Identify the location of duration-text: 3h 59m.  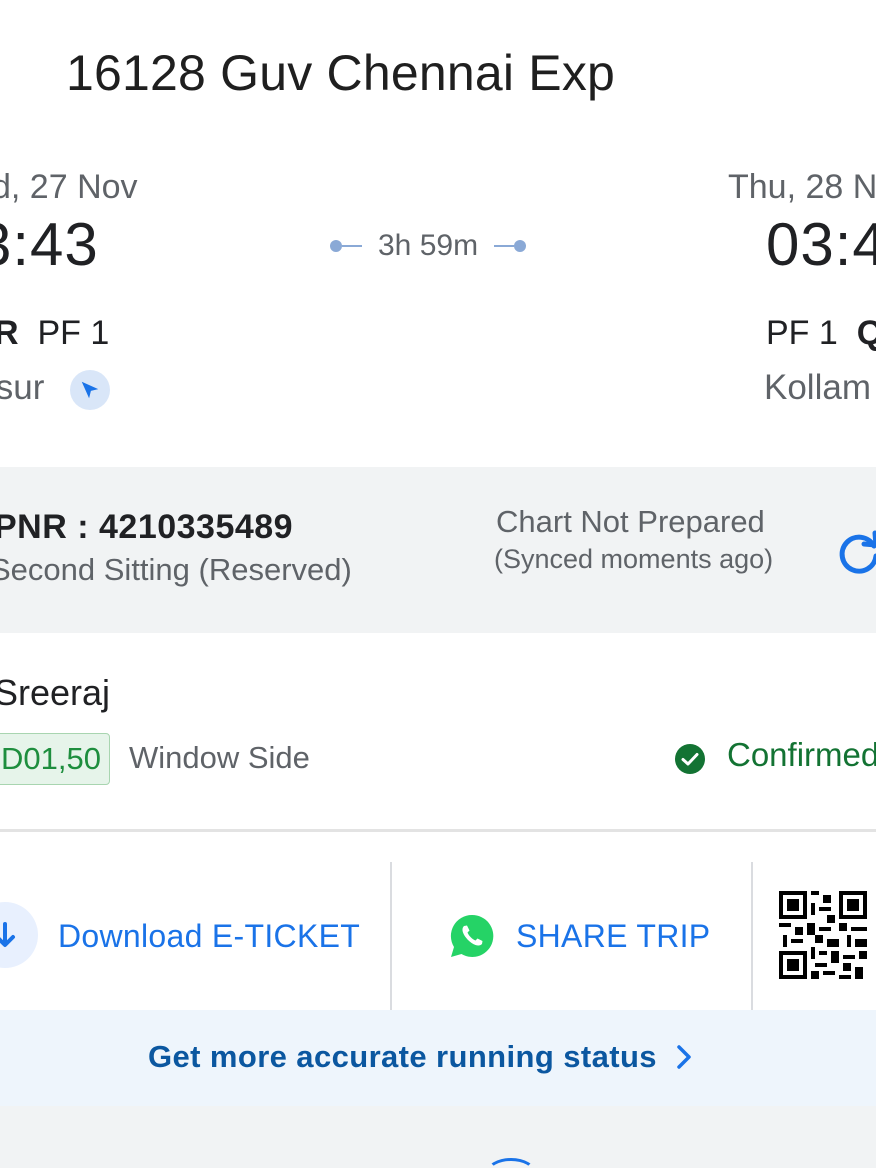
(428, 245).